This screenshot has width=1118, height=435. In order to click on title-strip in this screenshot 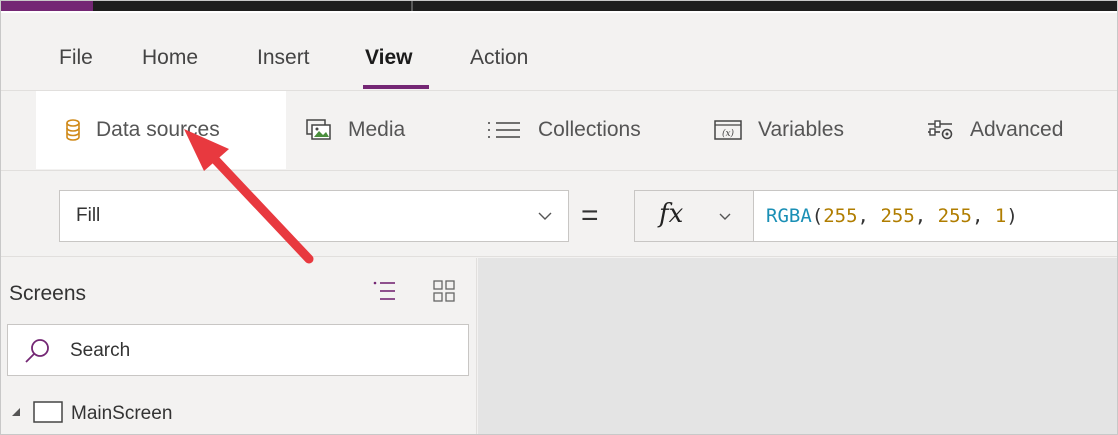, I will do `click(559, 7)`.